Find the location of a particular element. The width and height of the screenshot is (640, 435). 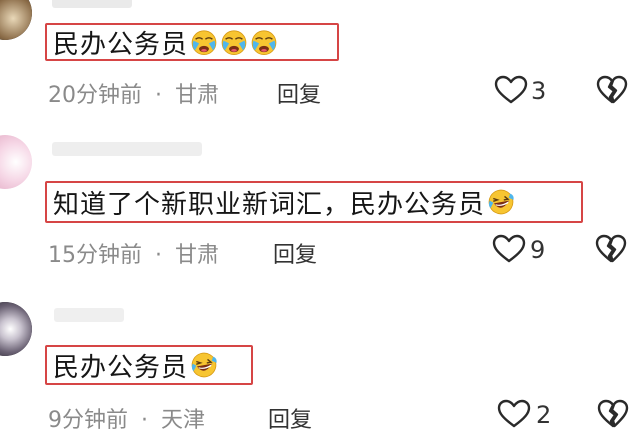

like-count: 3 is located at coordinates (539, 91).